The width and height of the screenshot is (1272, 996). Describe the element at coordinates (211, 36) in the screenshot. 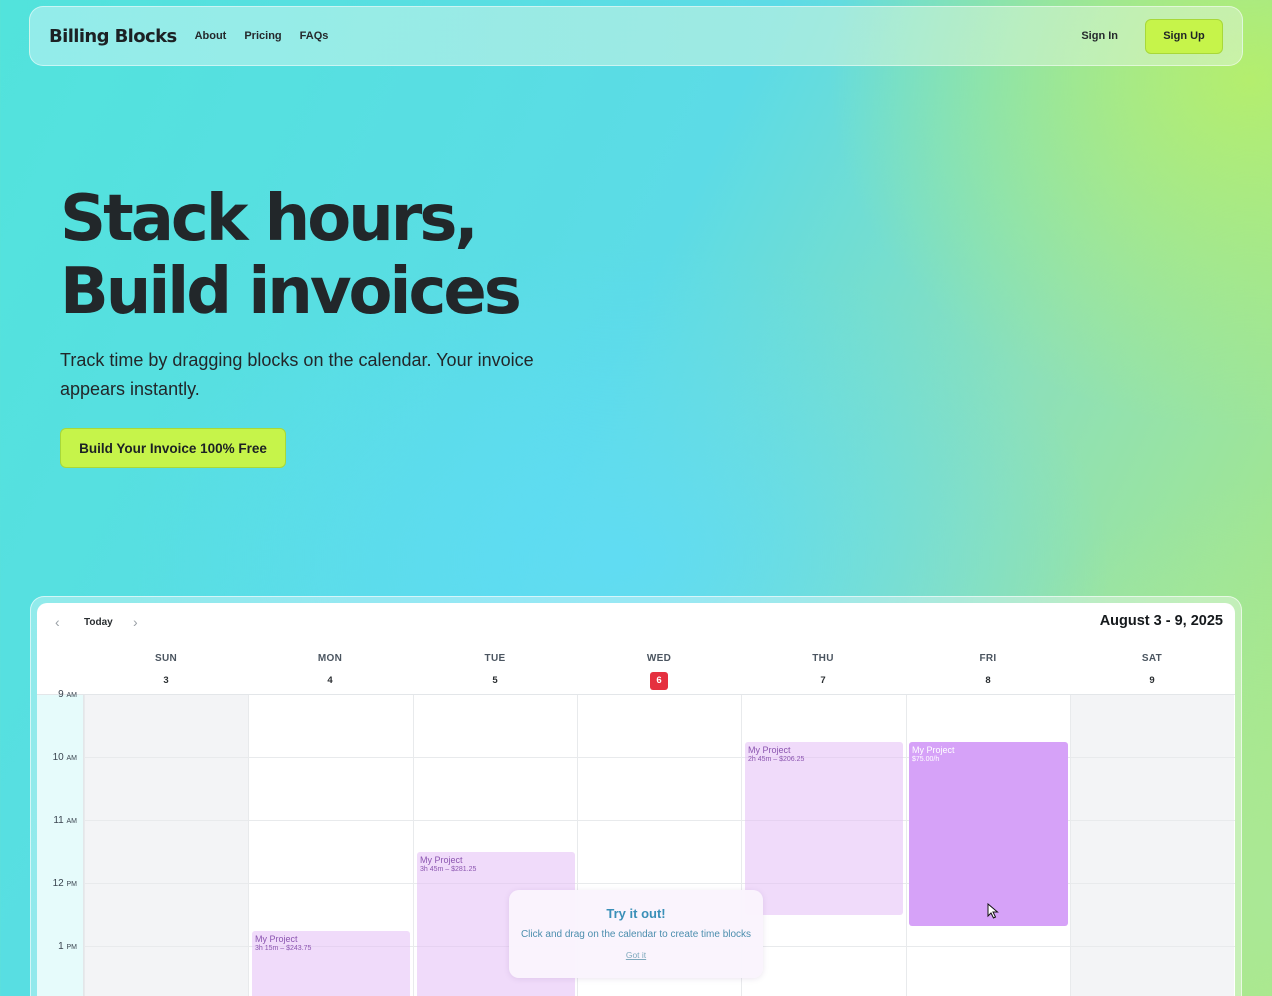

I see `nav-link-about: About` at that location.